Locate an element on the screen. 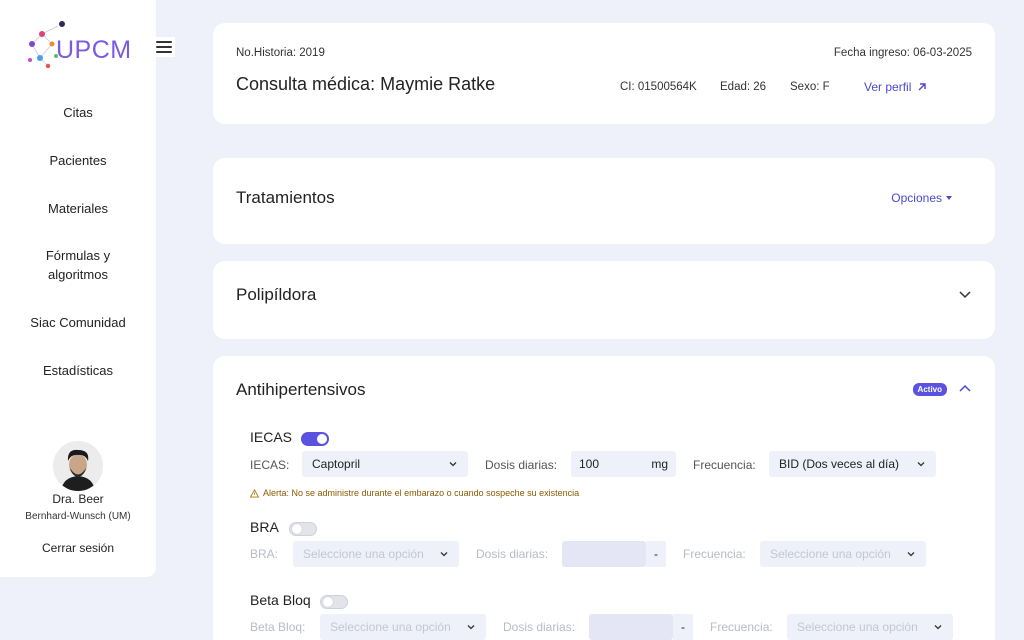 The height and width of the screenshot is (640, 1024). polipildora-title: Polipíldora is located at coordinates (276, 294).